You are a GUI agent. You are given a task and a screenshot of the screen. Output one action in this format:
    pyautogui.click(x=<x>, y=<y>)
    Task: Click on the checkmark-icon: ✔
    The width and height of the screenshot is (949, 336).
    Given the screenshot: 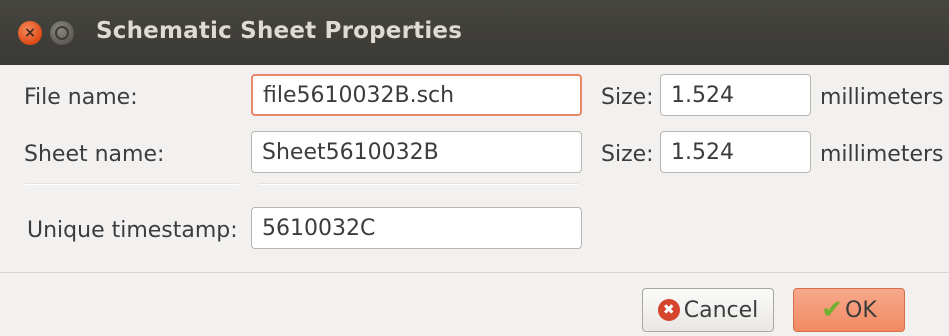 What is the action you would take?
    pyautogui.click(x=832, y=310)
    